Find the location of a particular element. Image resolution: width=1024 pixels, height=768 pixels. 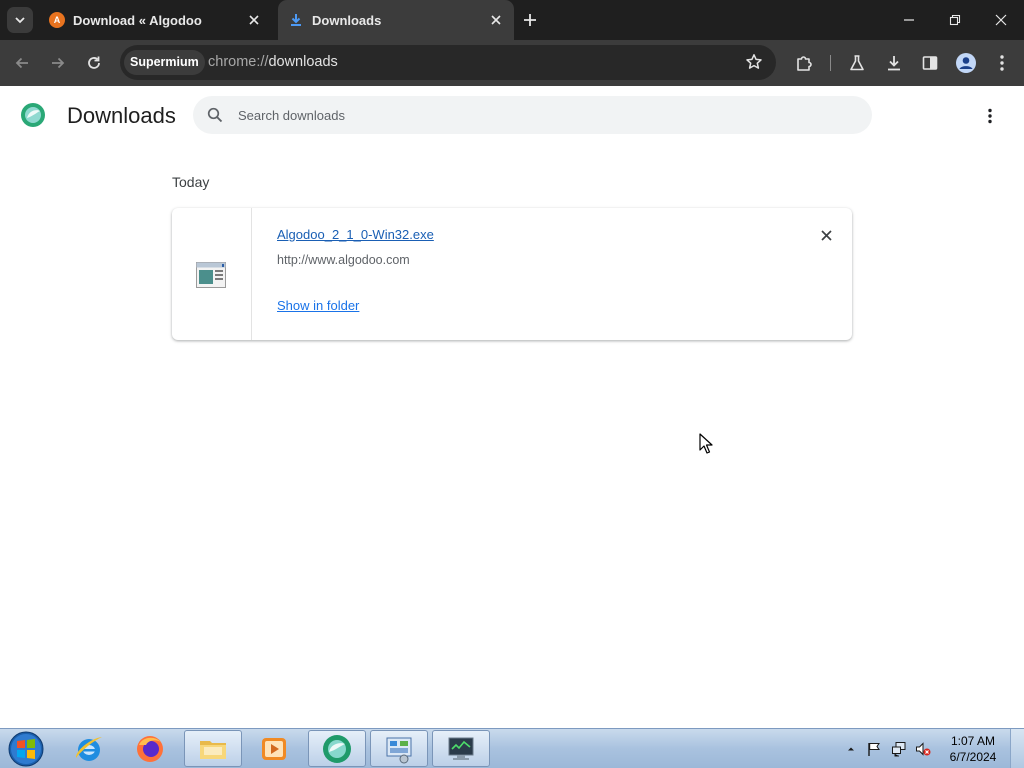

back-arrow-icon is located at coordinates (21, 63).